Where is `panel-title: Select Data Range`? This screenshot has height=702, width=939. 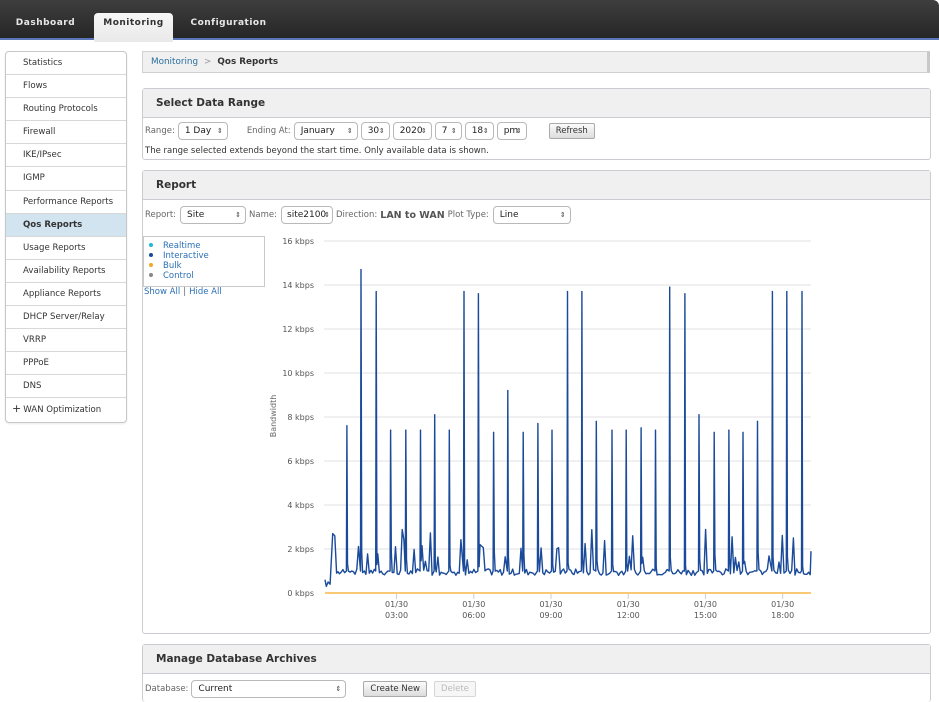
panel-title: Select Data Range is located at coordinates (536, 103).